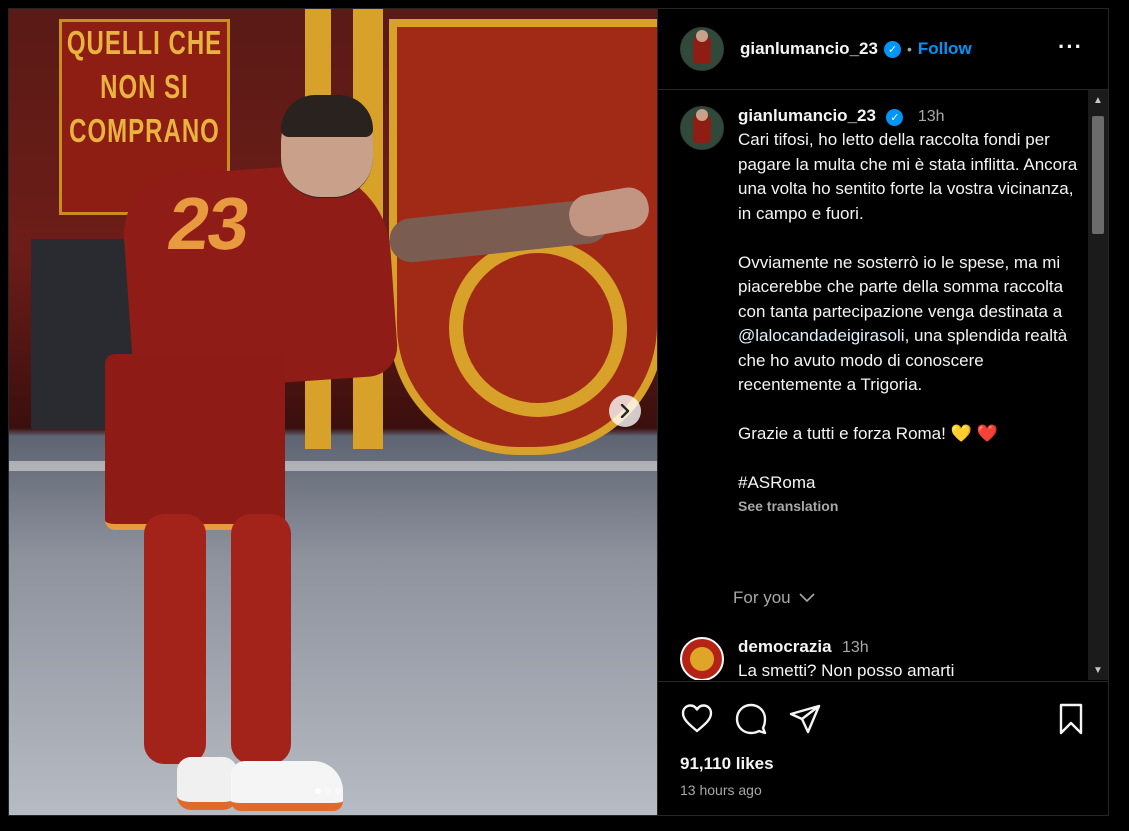  What do you see at coordinates (809, 49) in the screenshot?
I see `header-username: gianlumancio_23` at bounding box center [809, 49].